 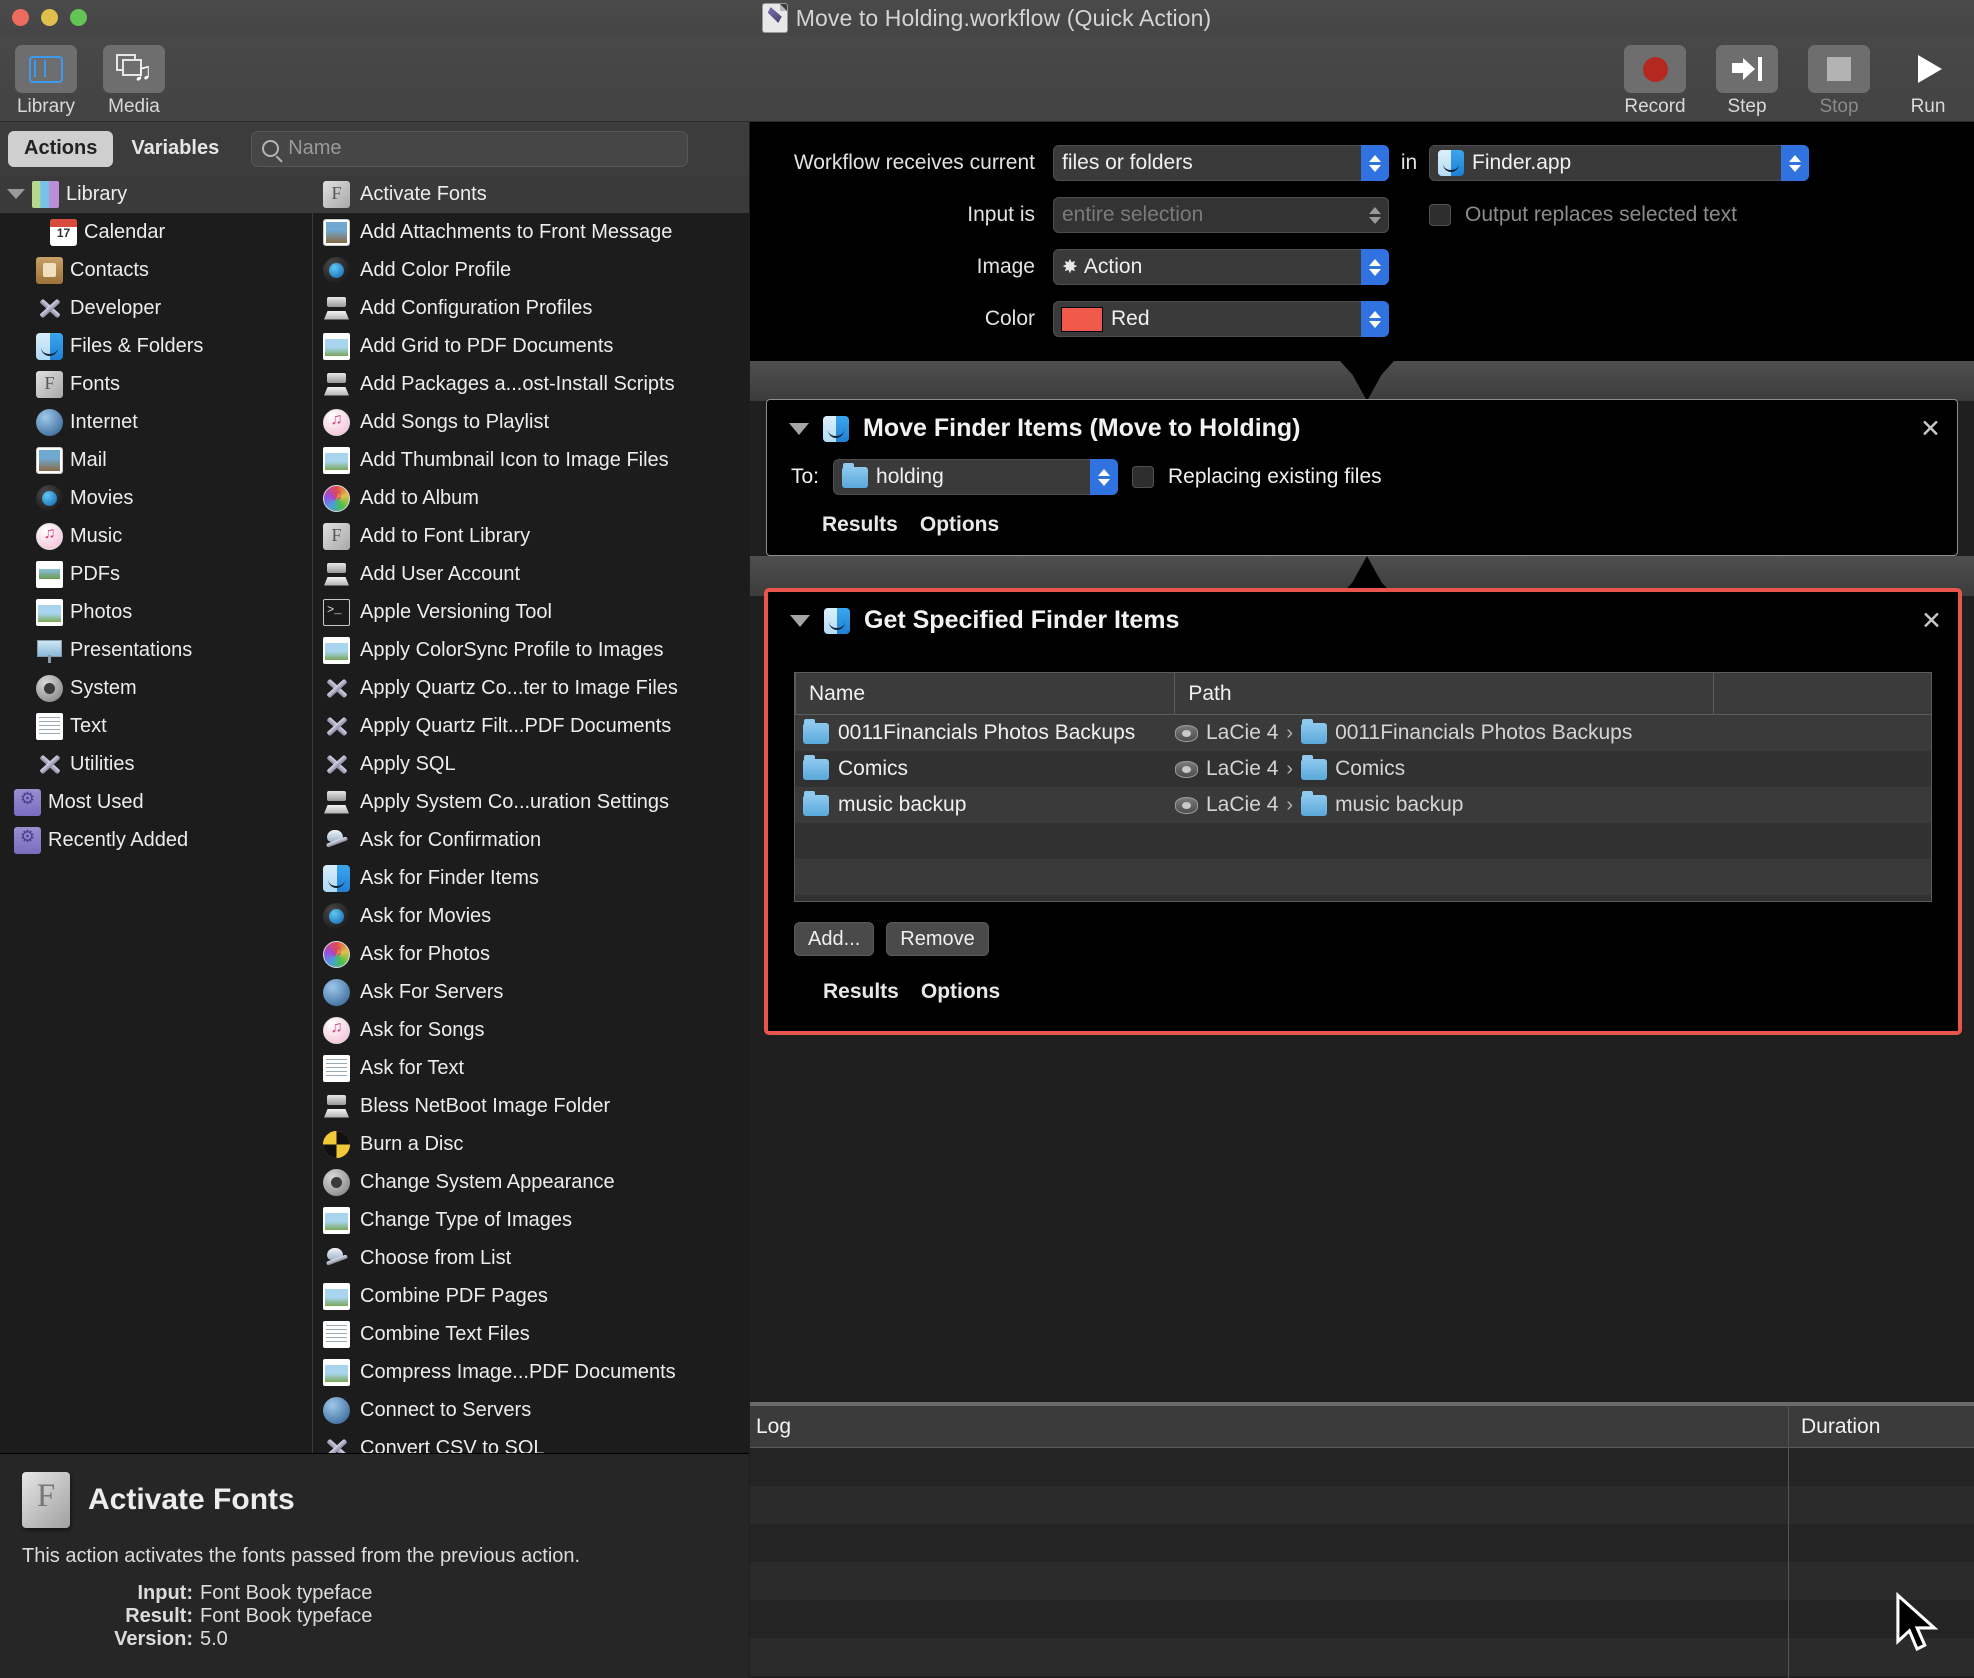 What do you see at coordinates (156, 270) in the screenshot?
I see `sidebar-item-contacts: Contacts` at bounding box center [156, 270].